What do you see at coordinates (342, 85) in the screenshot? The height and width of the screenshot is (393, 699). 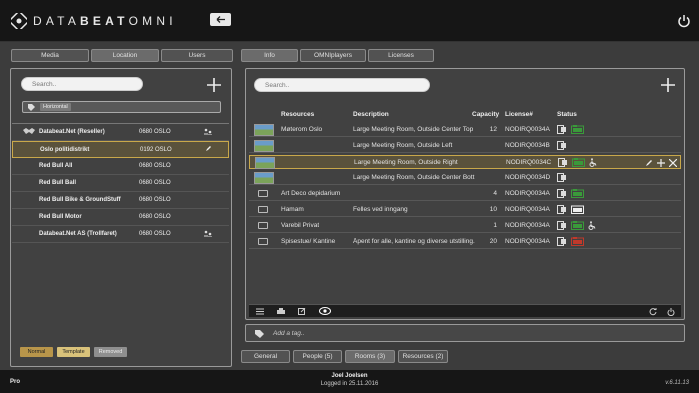 I see `resource-search-input: Search..` at bounding box center [342, 85].